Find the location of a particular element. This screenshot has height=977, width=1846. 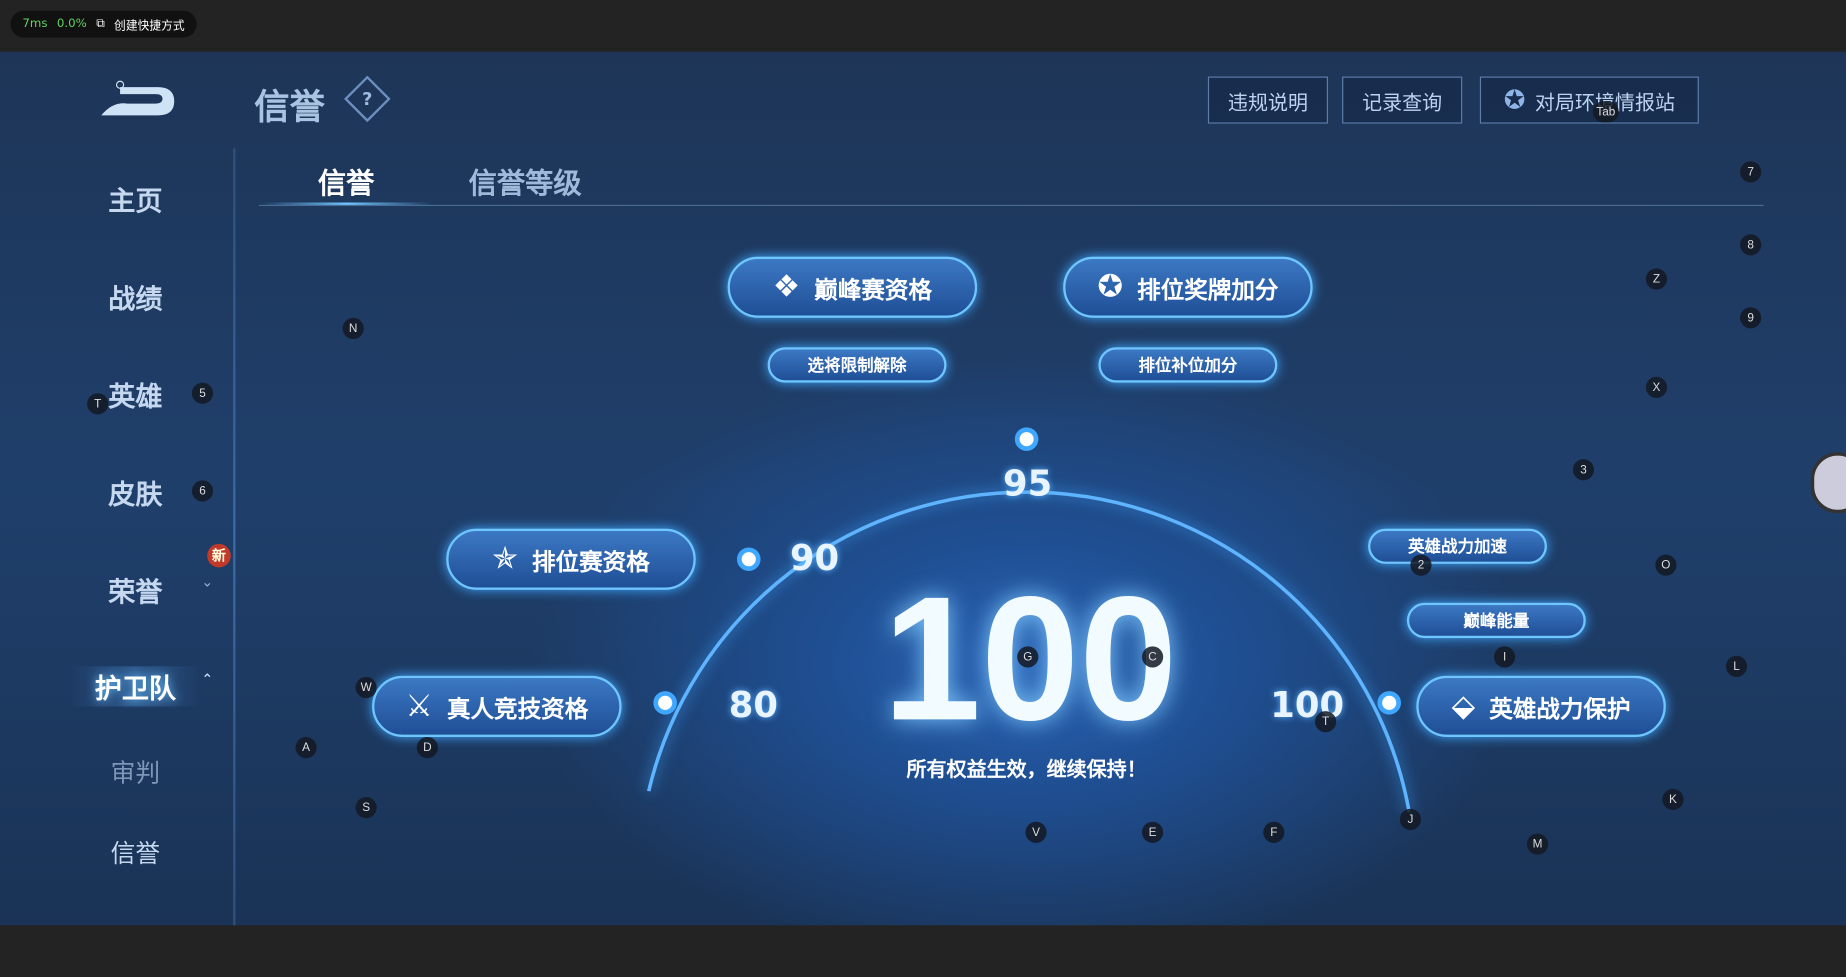

ranked-label: 排位赛资格 is located at coordinates (591, 561).